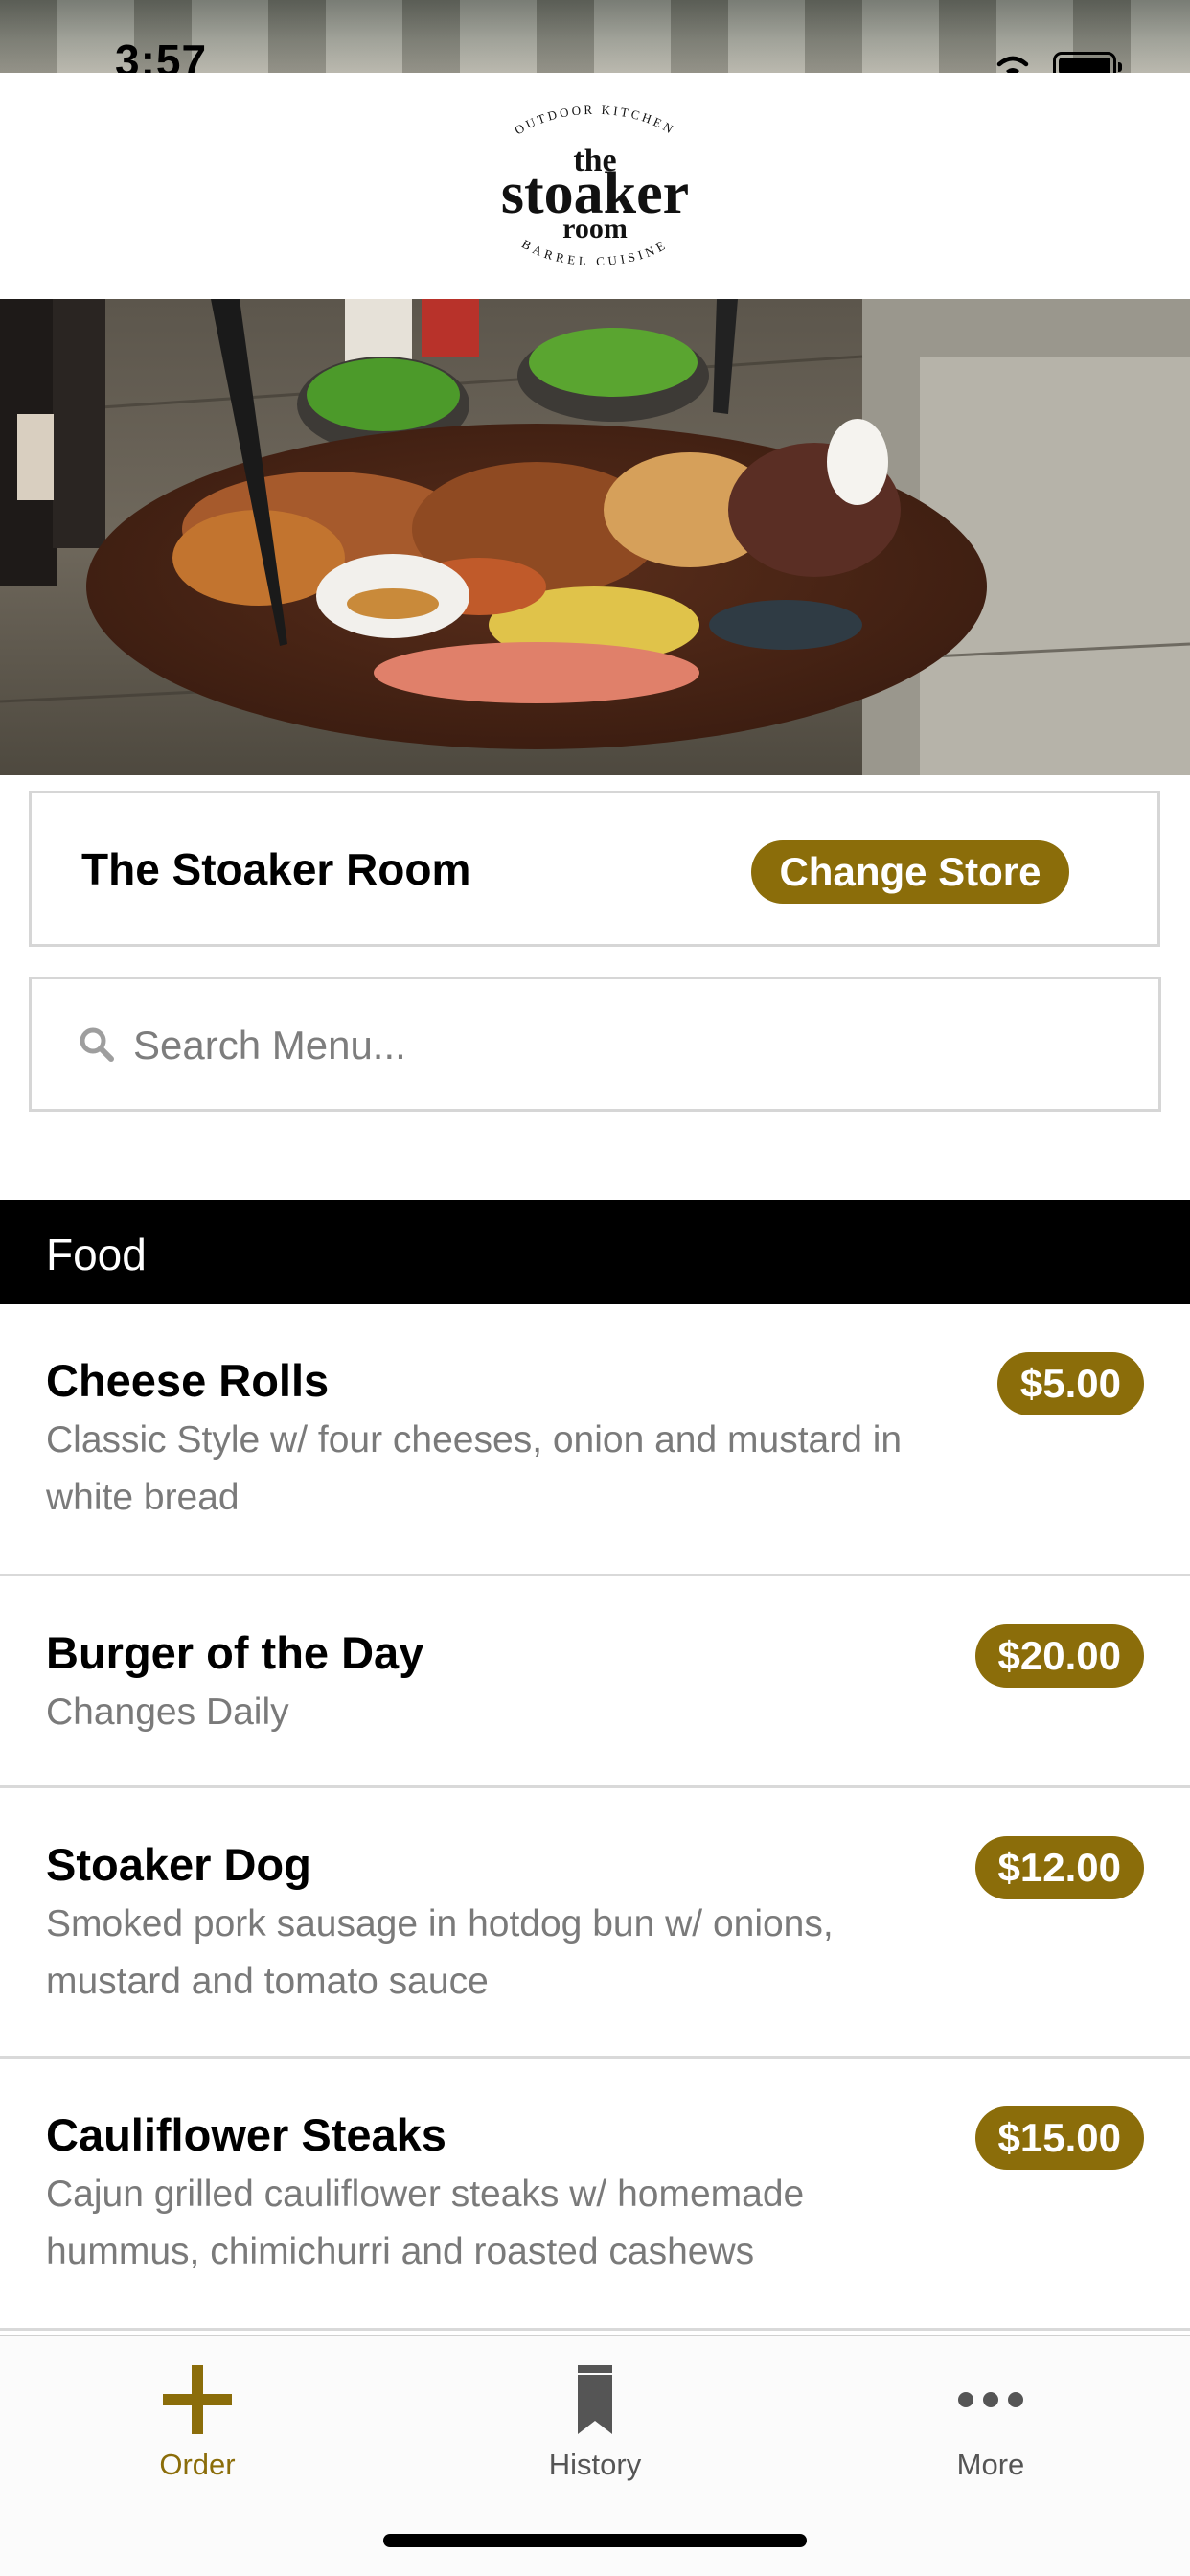 The image size is (1190, 2576). Describe the element at coordinates (1070, 1383) in the screenshot. I see `price-badge: $5.00` at that location.